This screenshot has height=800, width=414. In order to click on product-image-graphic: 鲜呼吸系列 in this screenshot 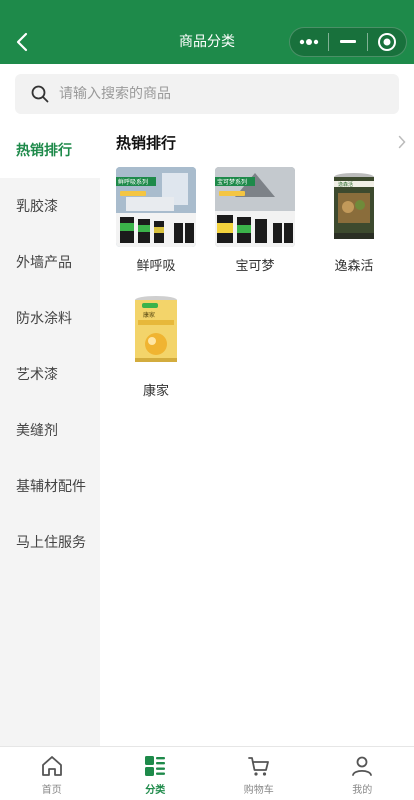, I will do `click(156, 207)`.